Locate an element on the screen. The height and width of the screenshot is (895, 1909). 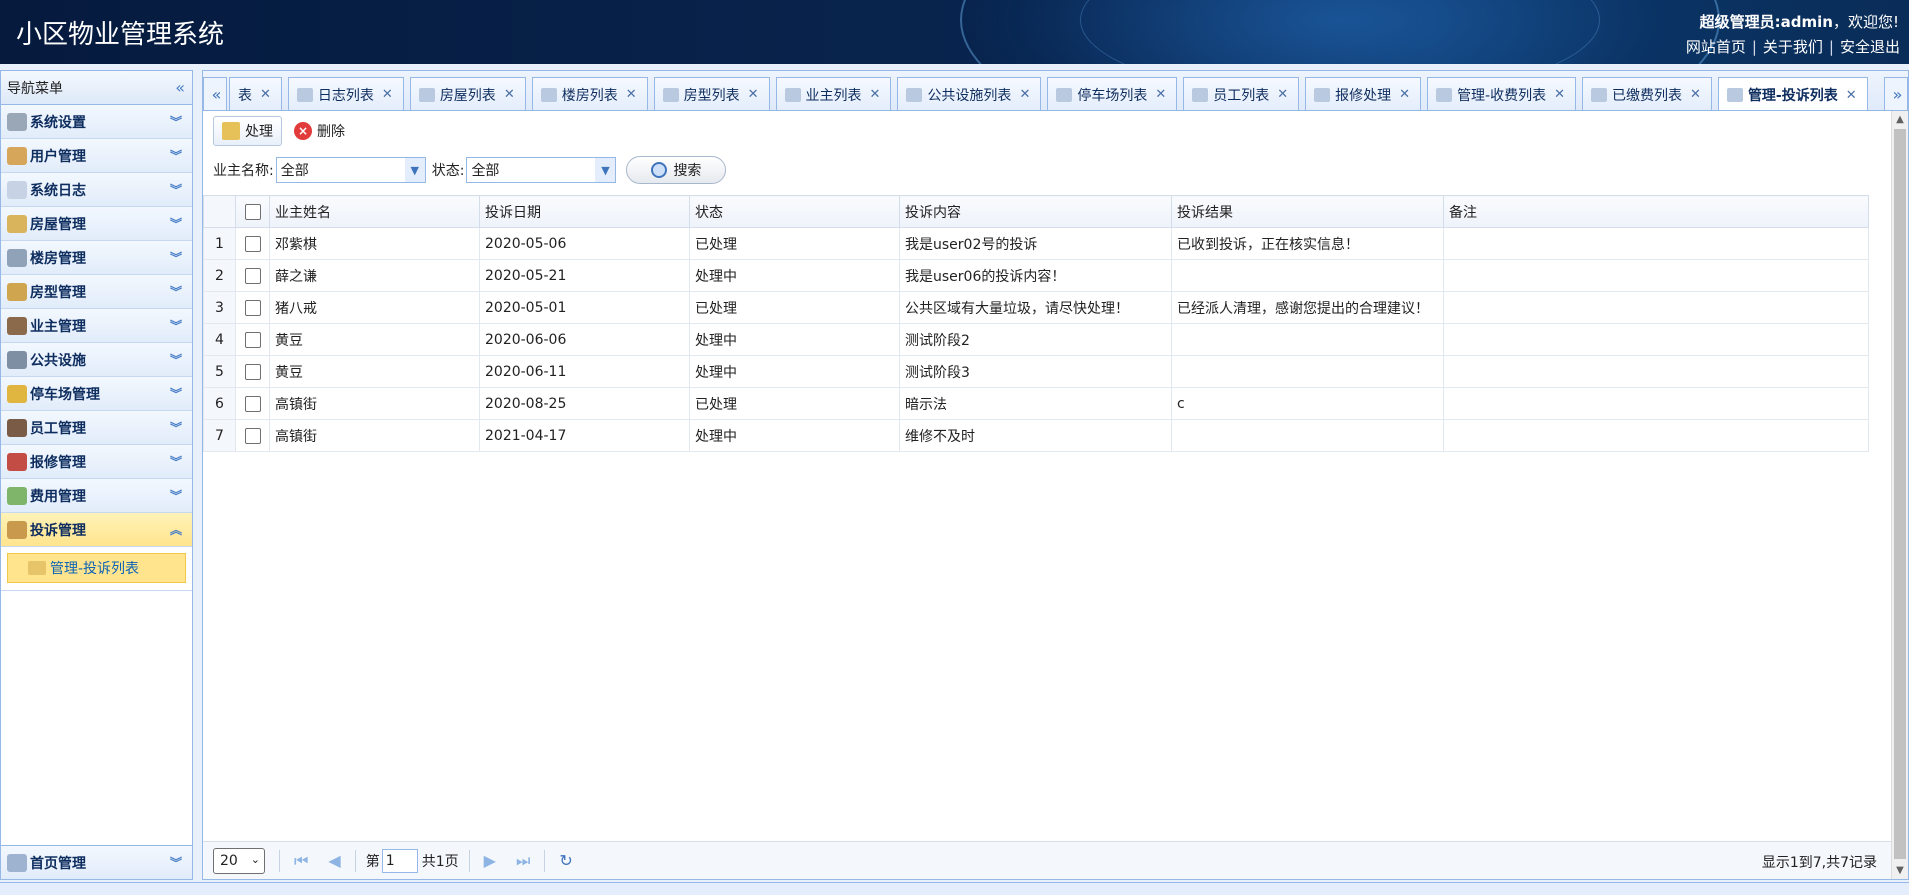
home-link: 网站首页 is located at coordinates (1716, 47).